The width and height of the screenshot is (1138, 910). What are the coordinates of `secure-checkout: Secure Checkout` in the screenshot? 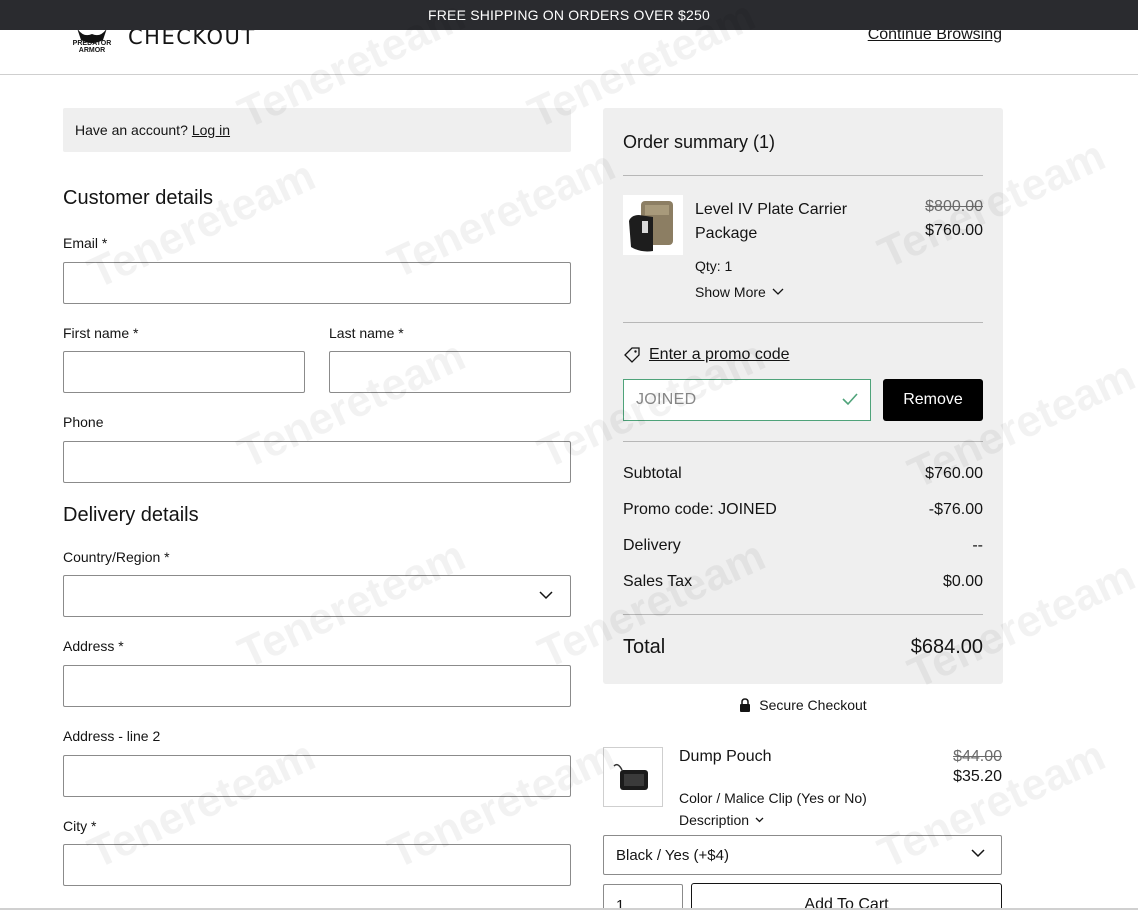 It's located at (803, 705).